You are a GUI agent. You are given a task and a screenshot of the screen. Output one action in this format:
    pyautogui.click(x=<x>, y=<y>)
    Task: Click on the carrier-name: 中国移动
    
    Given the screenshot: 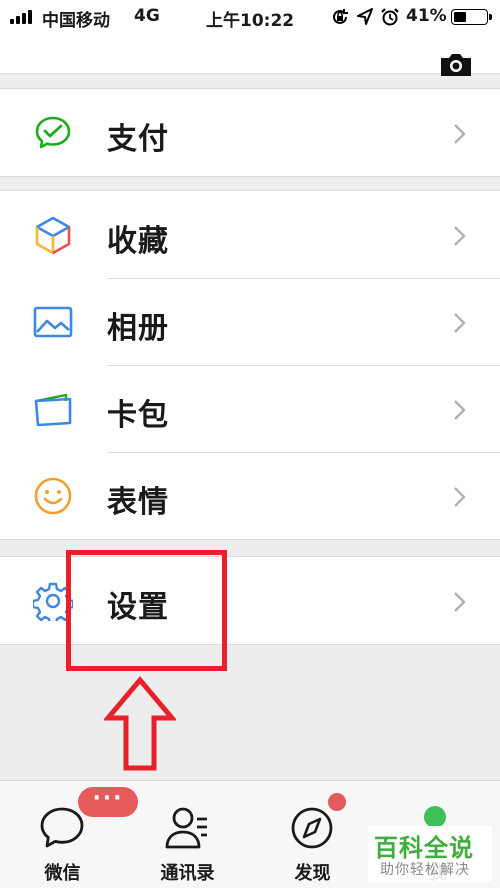 What is the action you would take?
    pyautogui.click(x=76, y=21)
    